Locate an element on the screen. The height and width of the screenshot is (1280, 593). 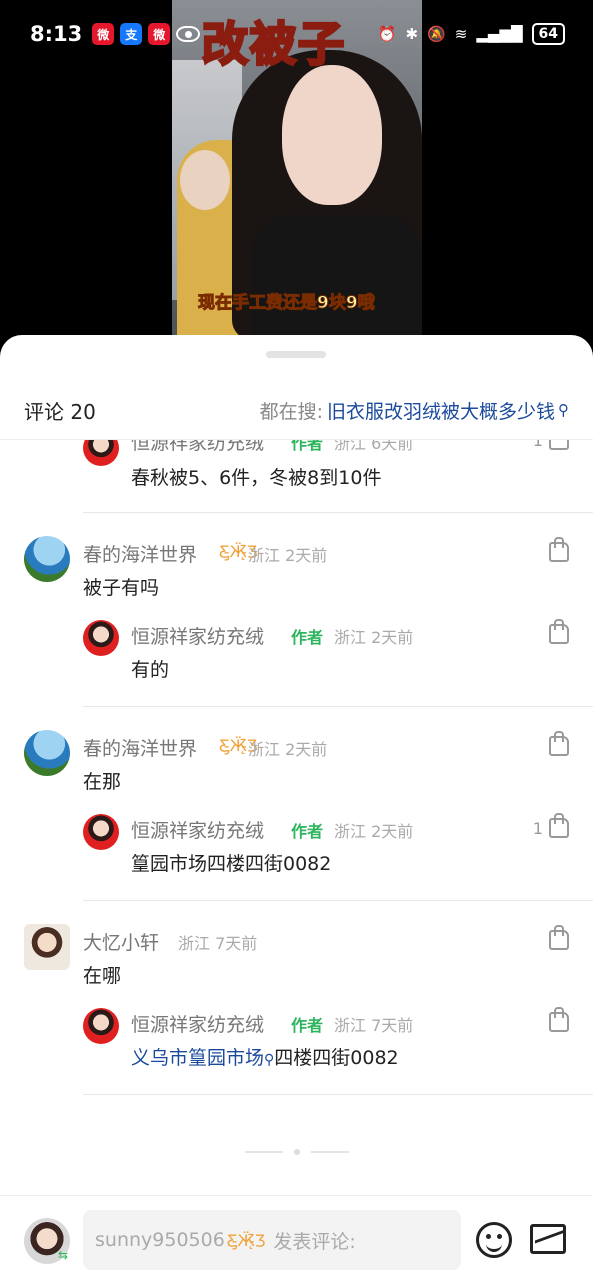
drag-handle is located at coordinates (296, 354).